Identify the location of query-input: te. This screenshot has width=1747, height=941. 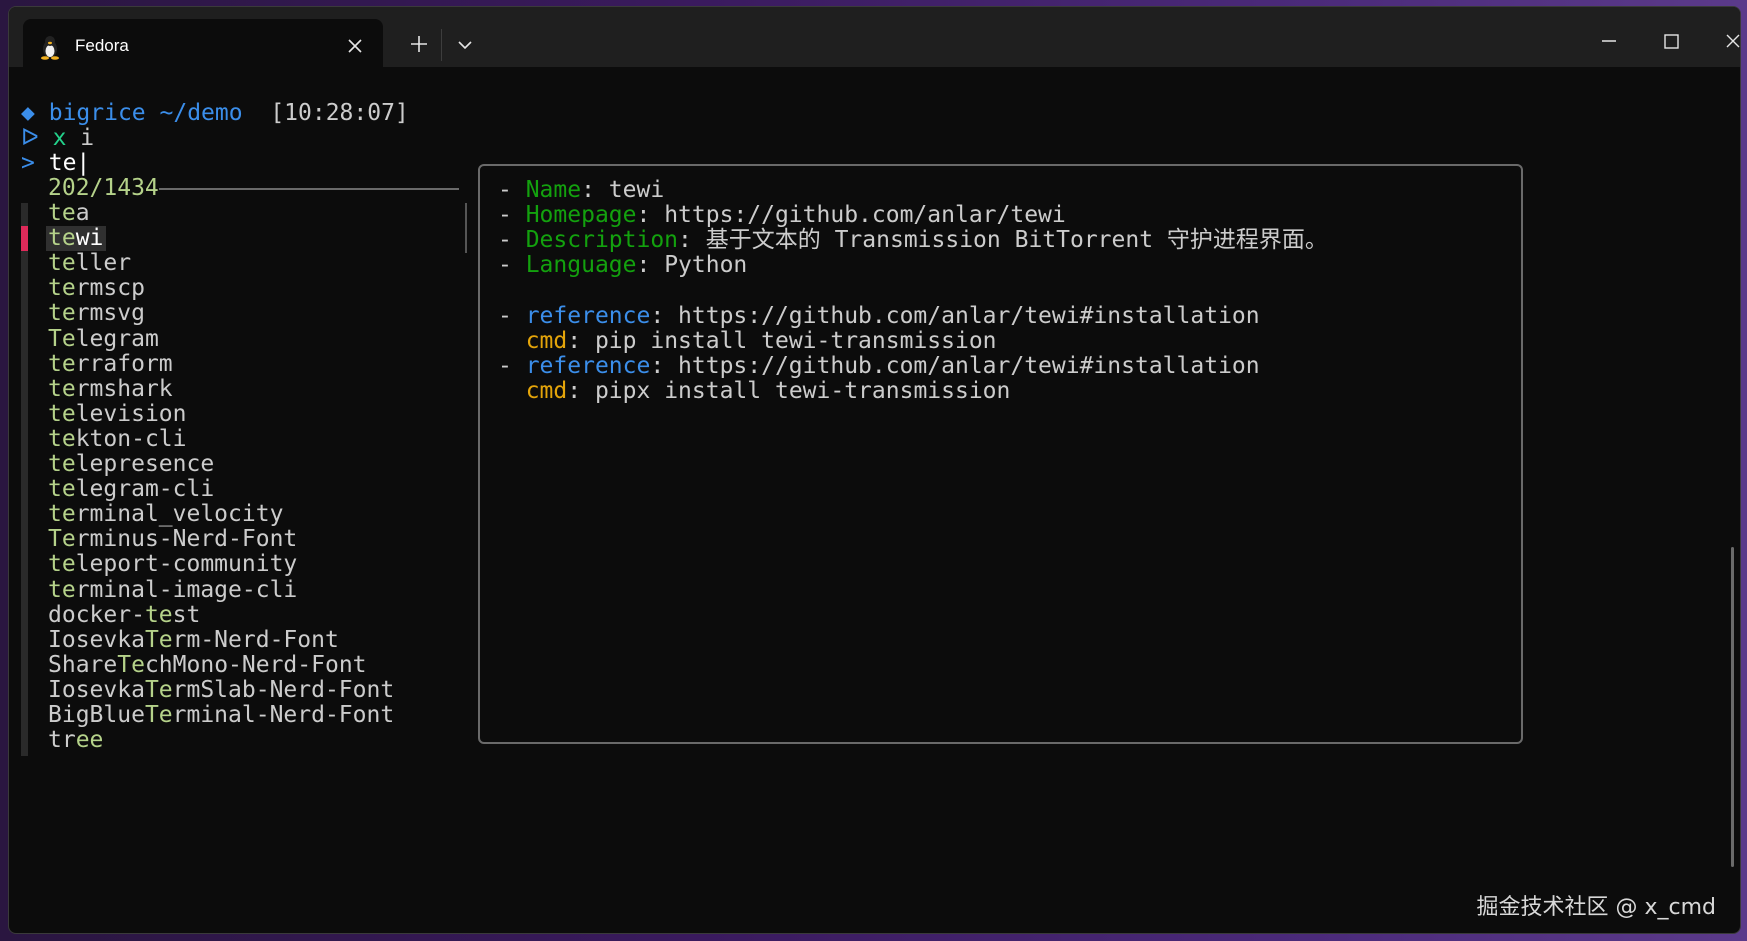
(63, 163).